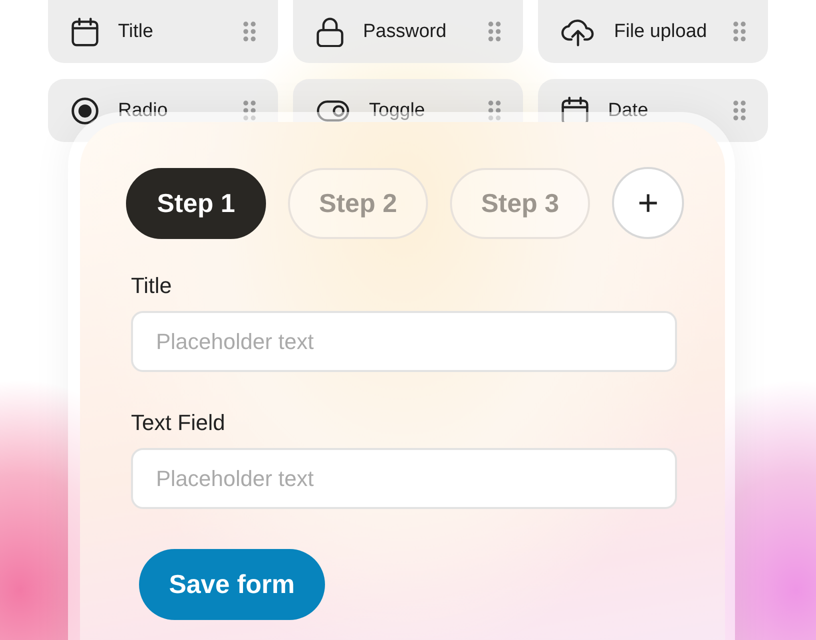  I want to click on field-type-tile: File upload, so click(653, 31).